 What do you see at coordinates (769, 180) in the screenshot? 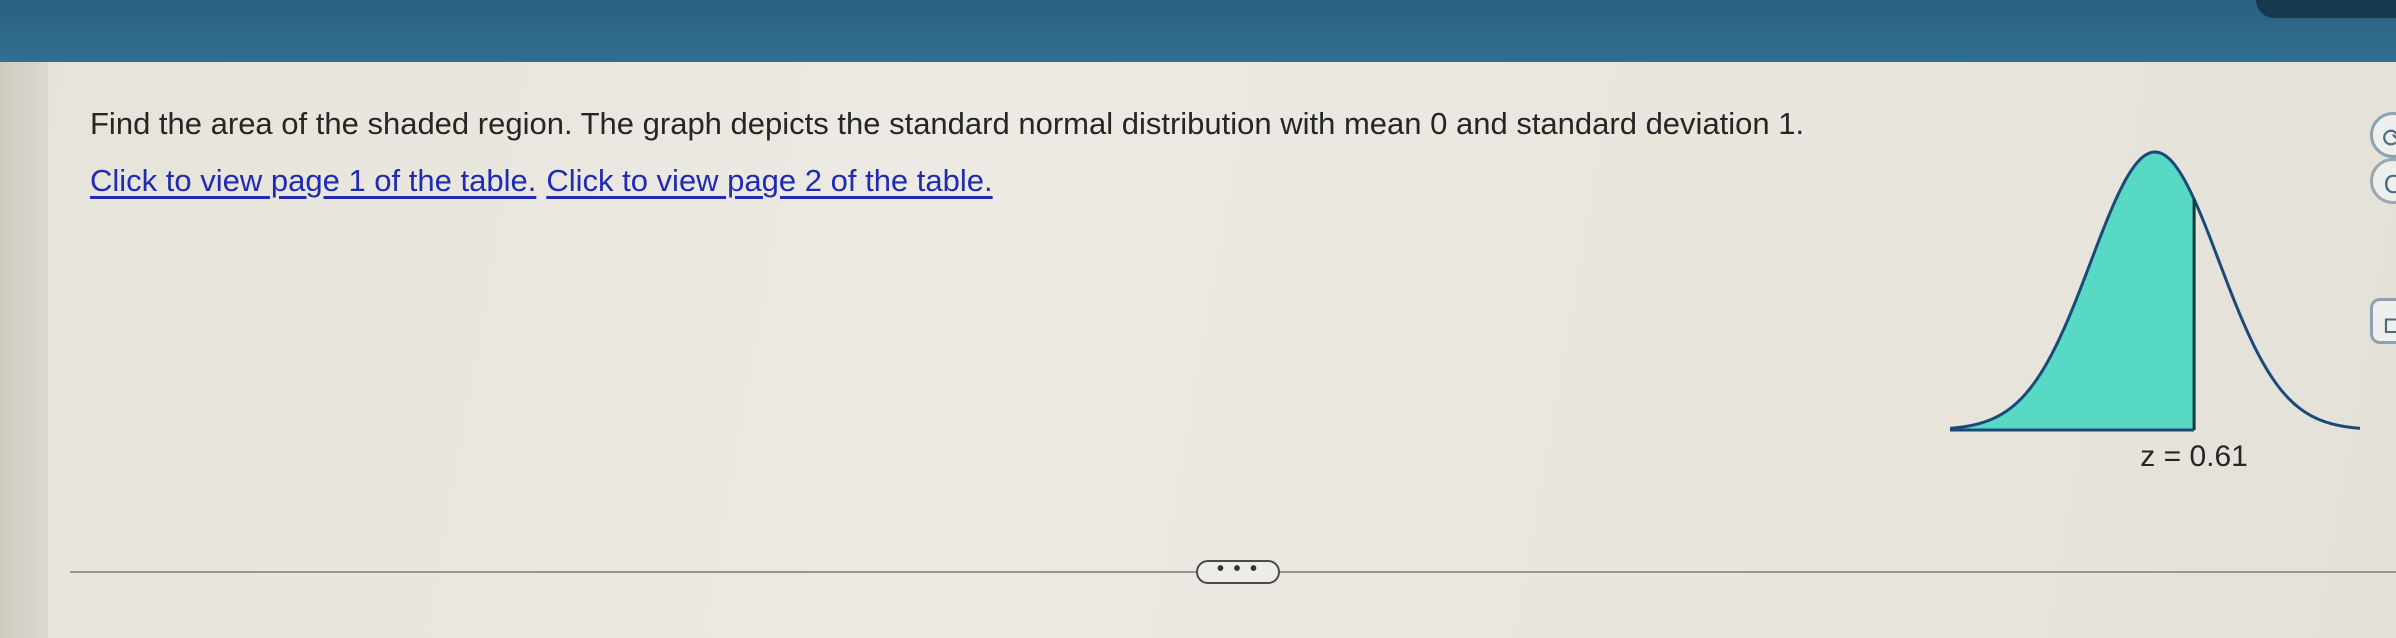
I see `view-table-page-2-link: Click to view page 2 of the table.` at bounding box center [769, 180].